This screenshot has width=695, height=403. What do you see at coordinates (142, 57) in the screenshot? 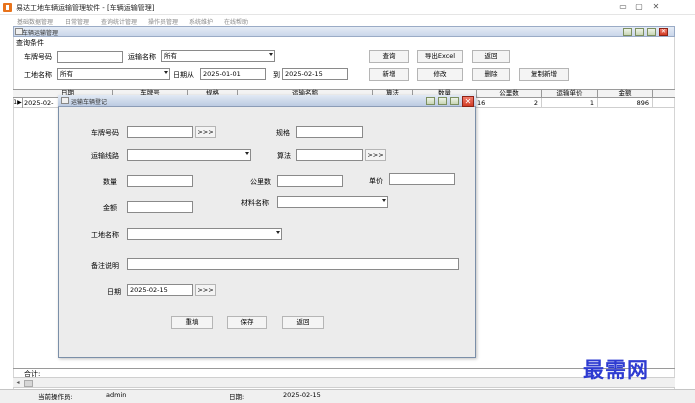
I see `query-route-label: 运输名称` at bounding box center [142, 57].